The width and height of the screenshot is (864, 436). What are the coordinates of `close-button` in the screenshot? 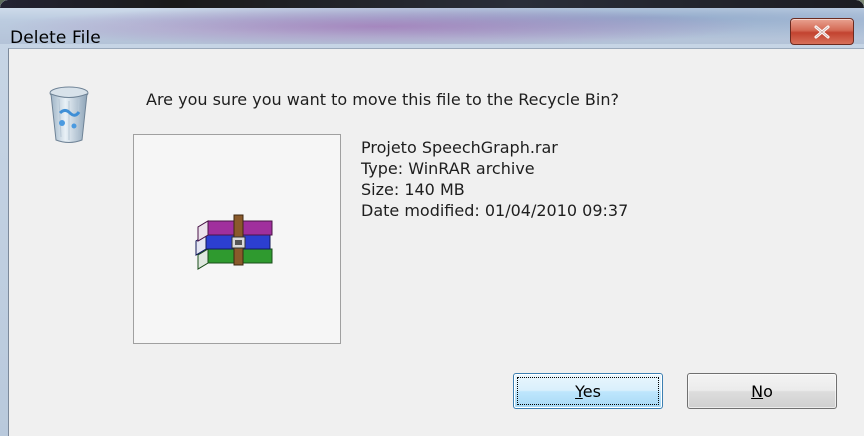 It's located at (822, 31).